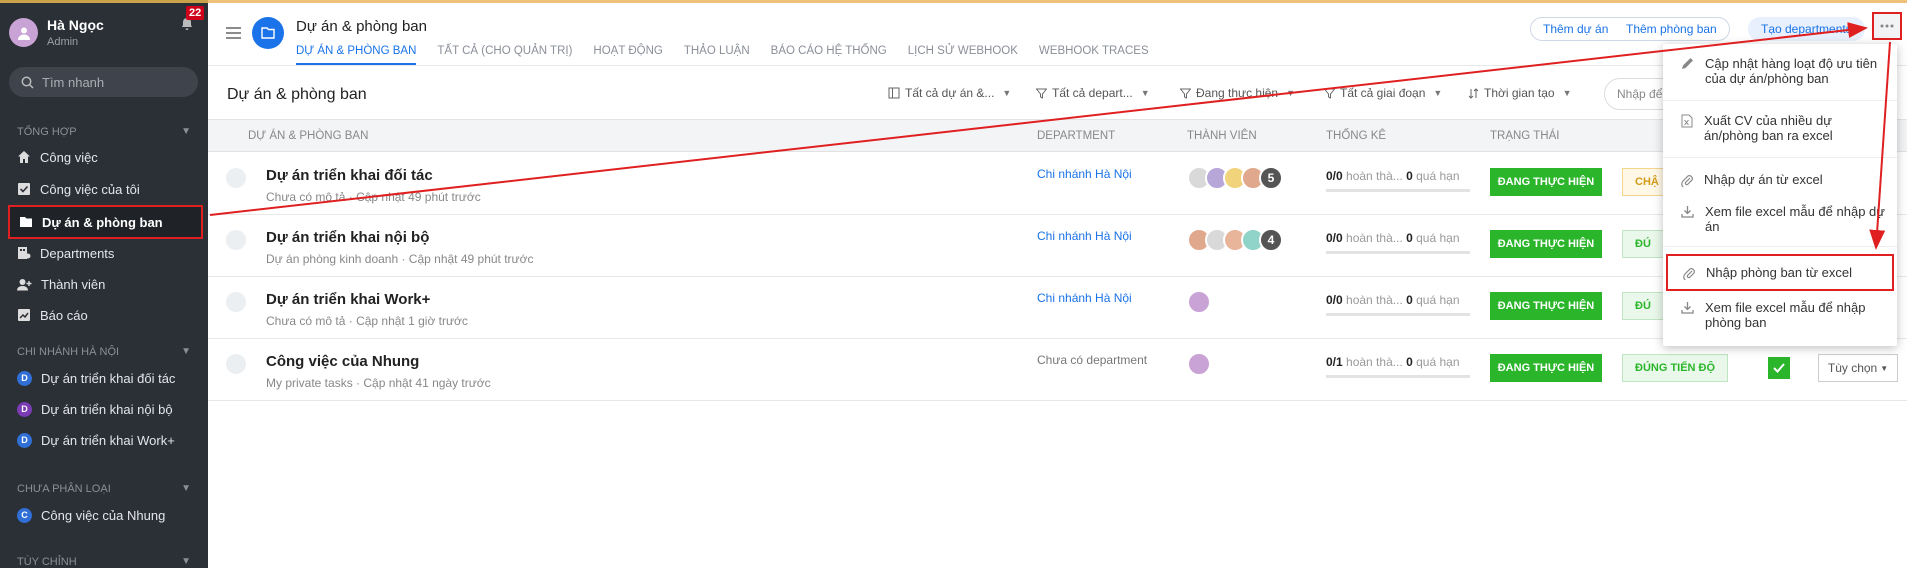  What do you see at coordinates (1383, 93) in the screenshot?
I see `filter-stage: Tất cả giai đoạn ▼` at bounding box center [1383, 93].